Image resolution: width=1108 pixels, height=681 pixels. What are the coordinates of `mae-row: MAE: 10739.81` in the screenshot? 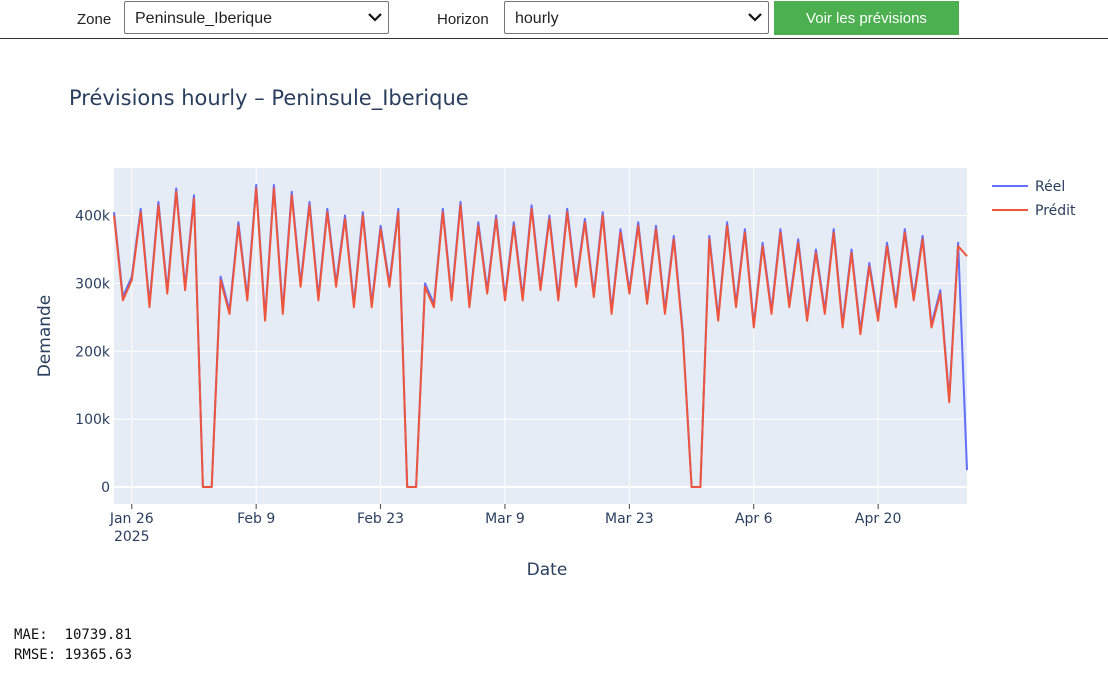 It's located at (73, 635).